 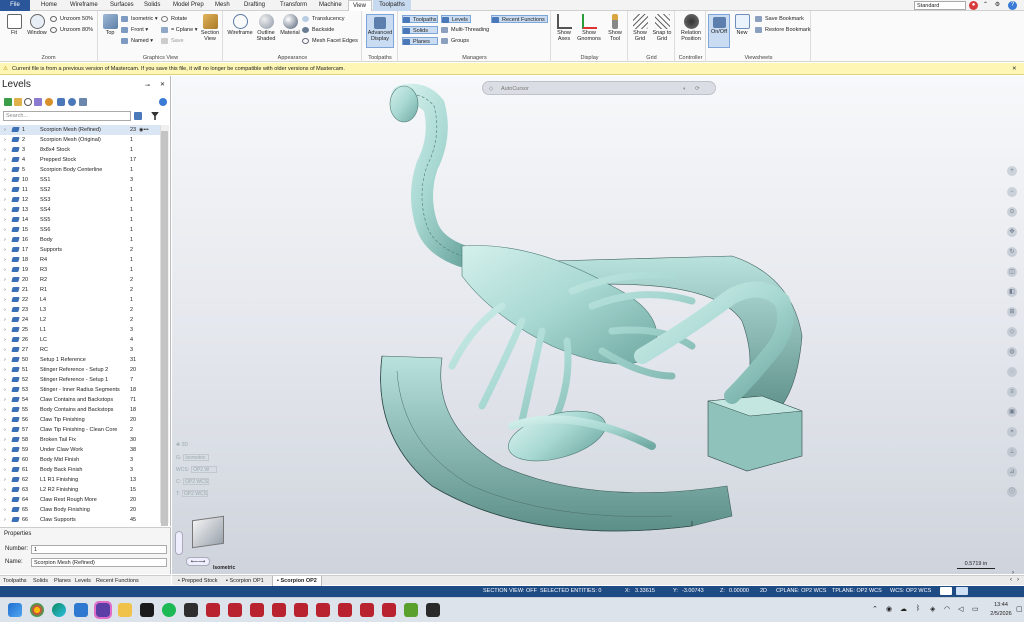 What do you see at coordinates (779, 19) in the screenshot?
I see `save-bookmark-button: Save Bookmark` at bounding box center [779, 19].